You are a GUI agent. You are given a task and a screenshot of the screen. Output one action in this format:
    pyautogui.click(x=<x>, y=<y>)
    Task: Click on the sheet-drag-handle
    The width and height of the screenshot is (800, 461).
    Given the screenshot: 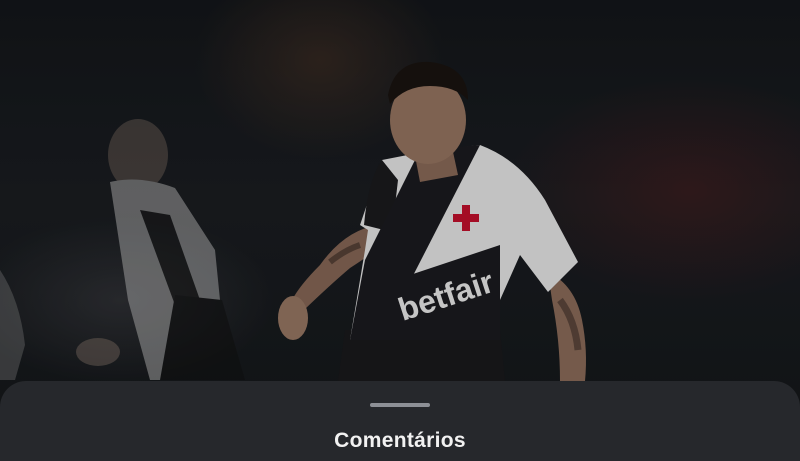 What is the action you would take?
    pyautogui.click(x=400, y=405)
    